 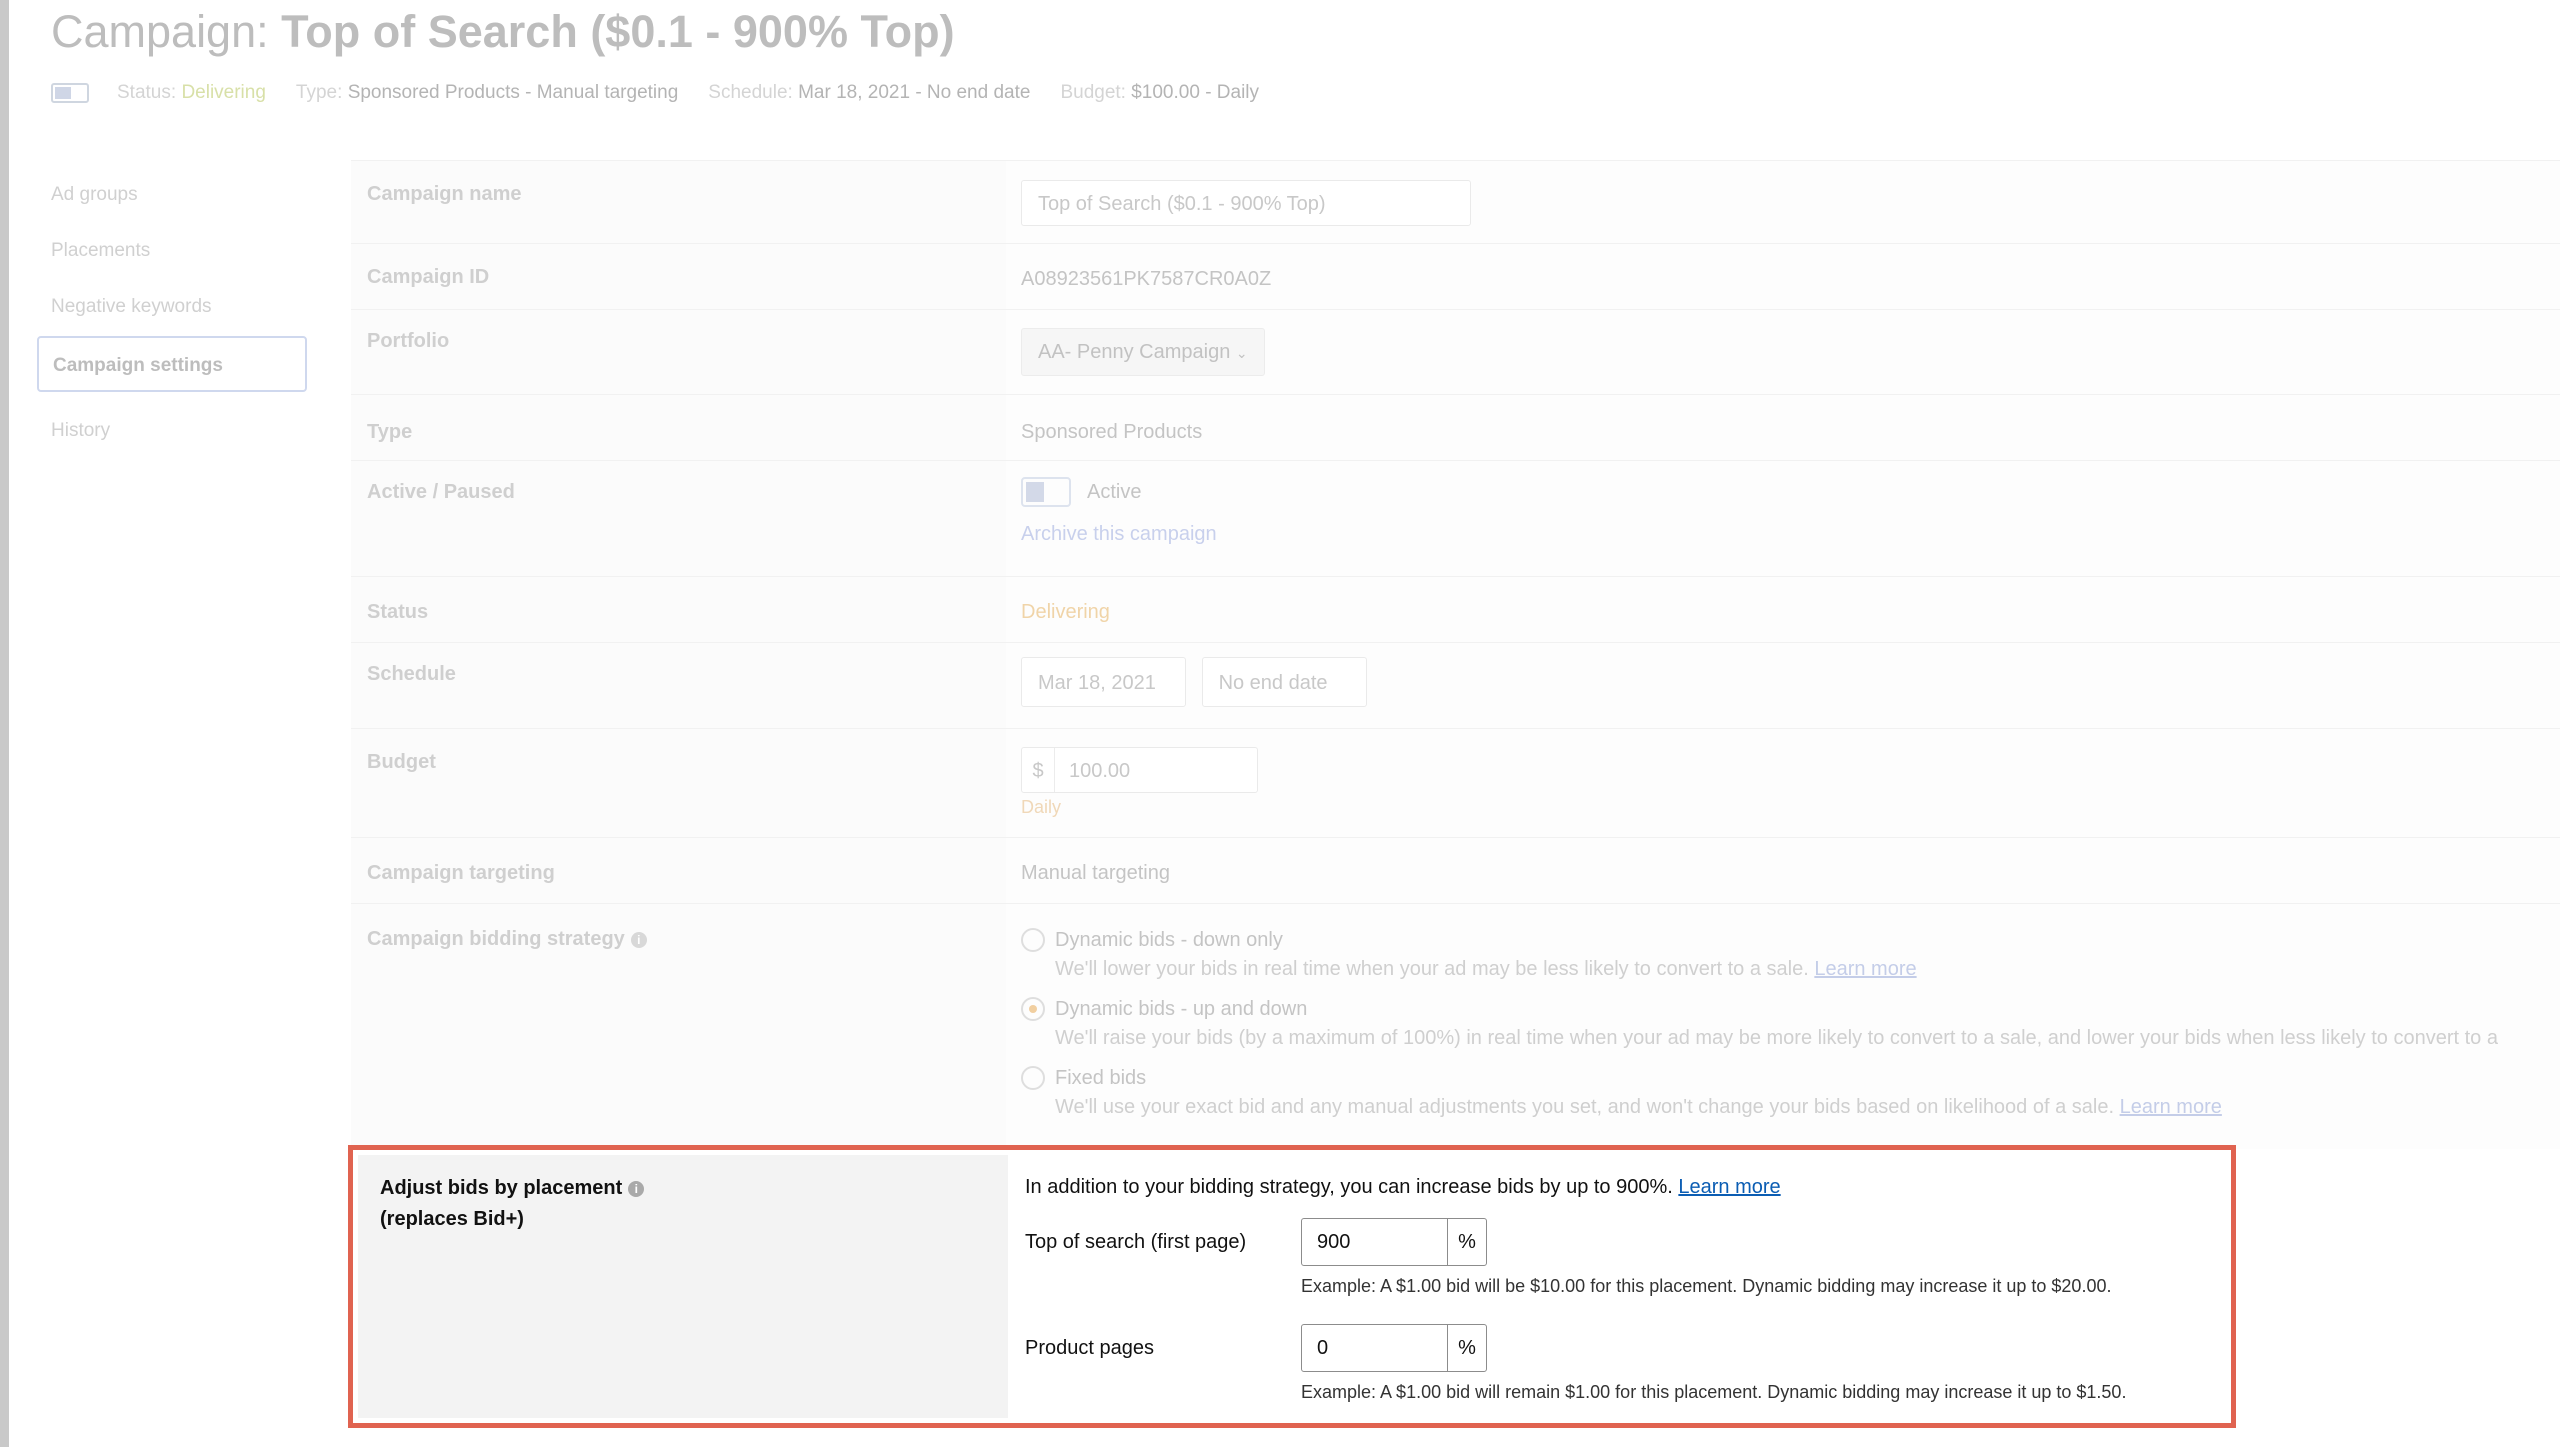 I want to click on active-toggle, so click(x=1046, y=492).